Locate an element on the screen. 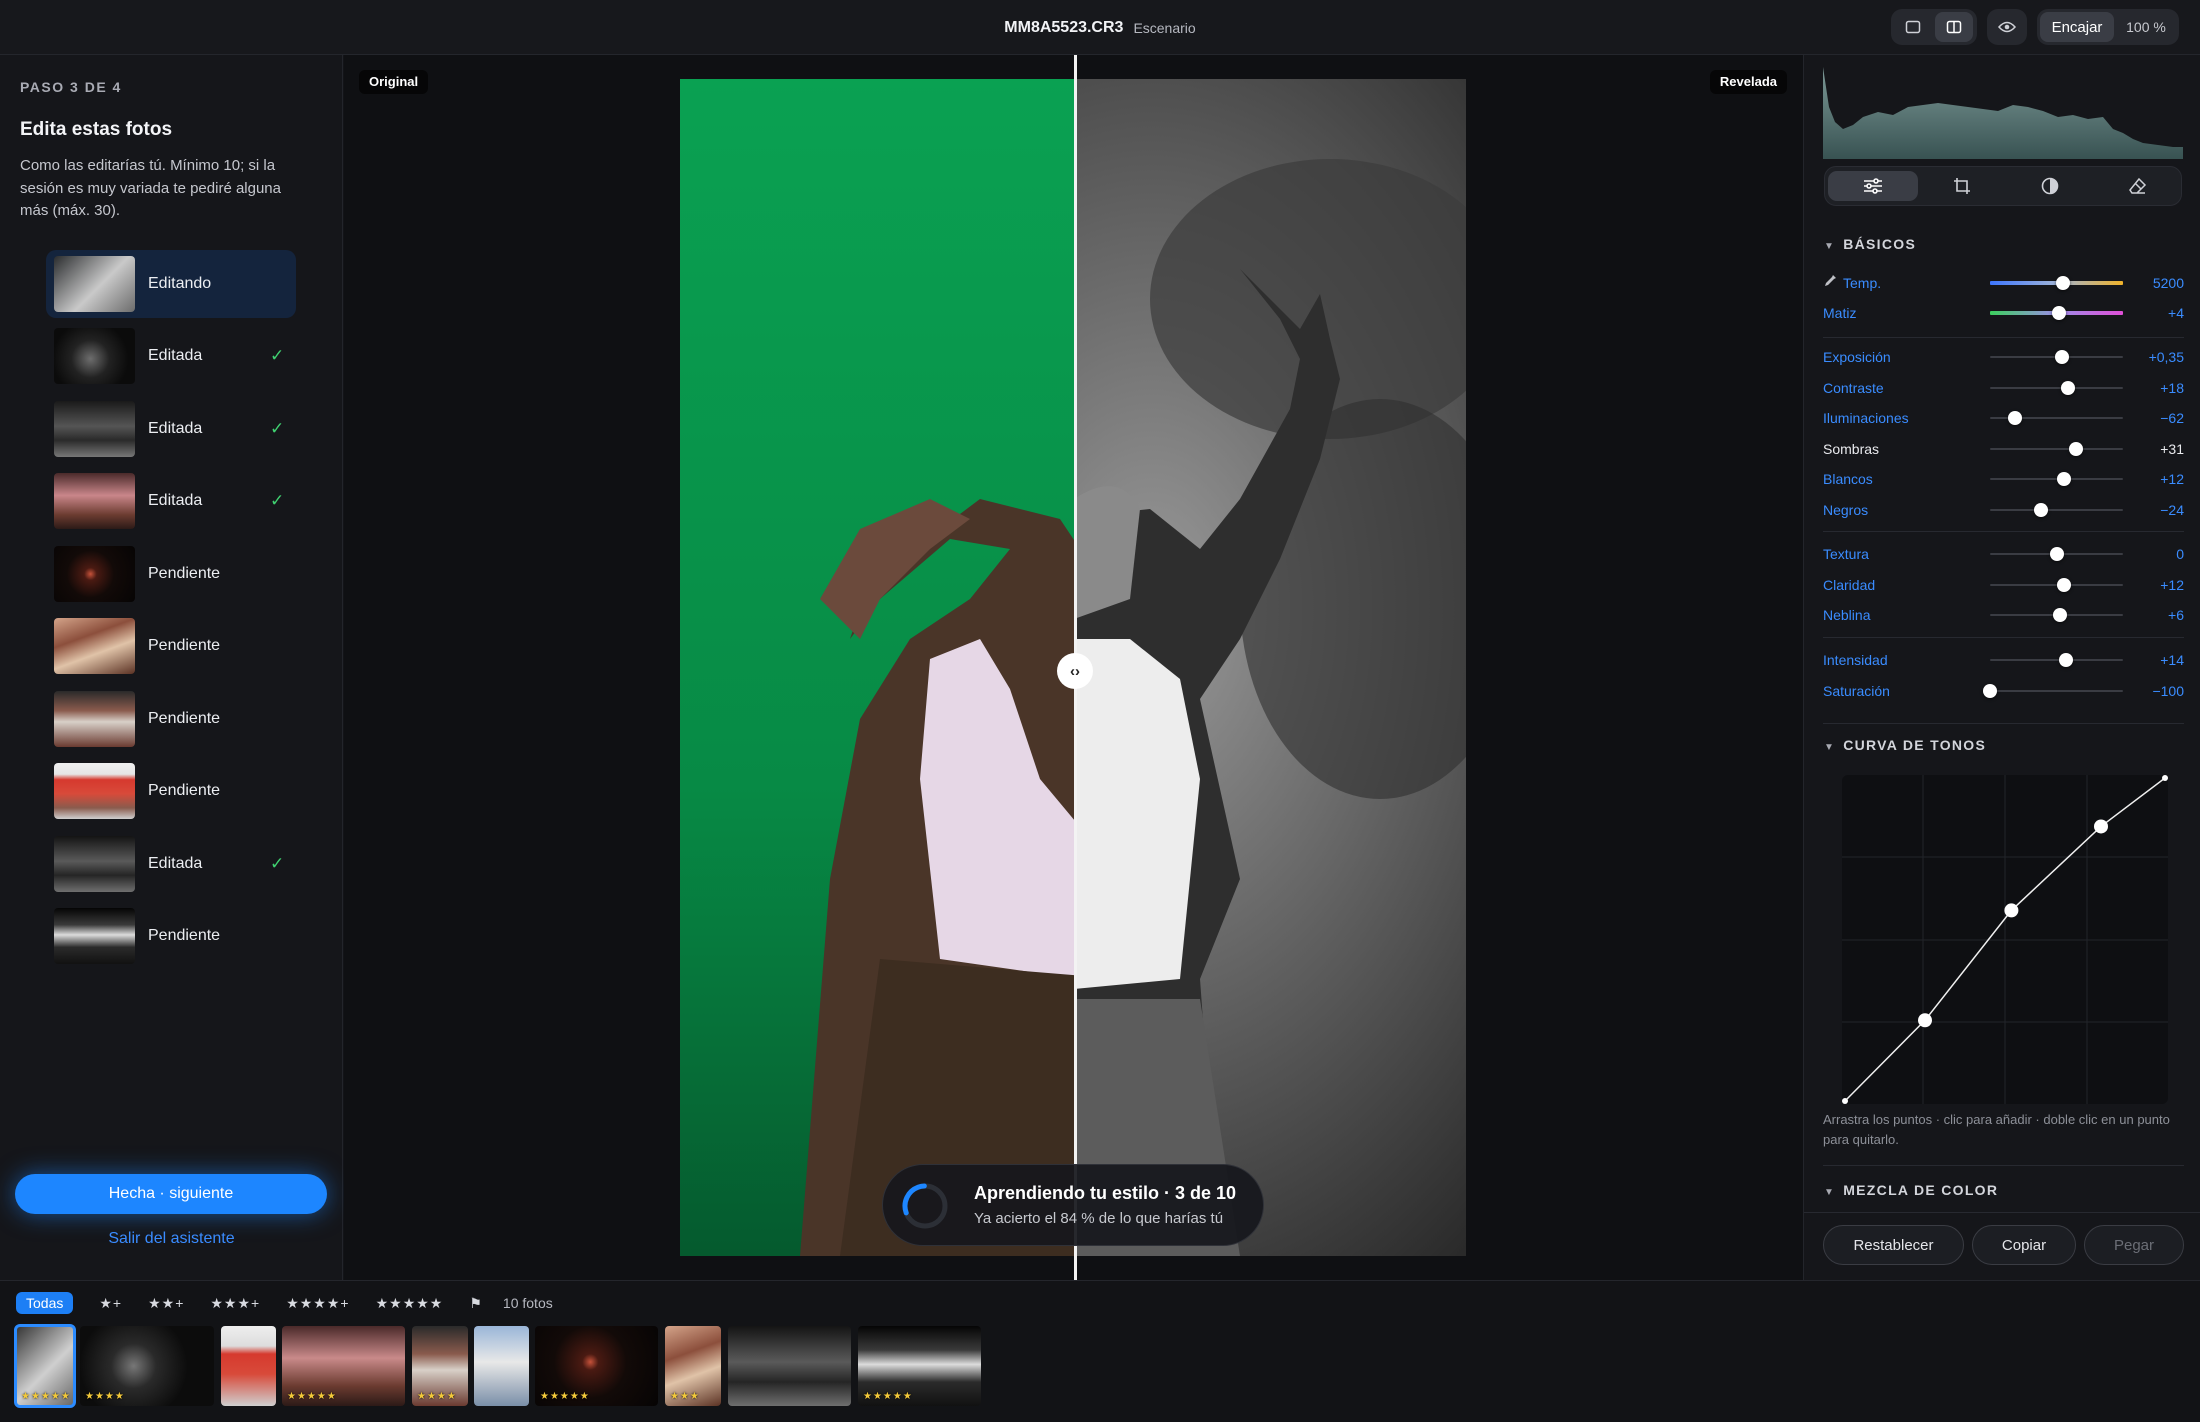 This screenshot has width=2200, height=1422. slider-temp: Temp. 5200 is located at coordinates (2003, 283).